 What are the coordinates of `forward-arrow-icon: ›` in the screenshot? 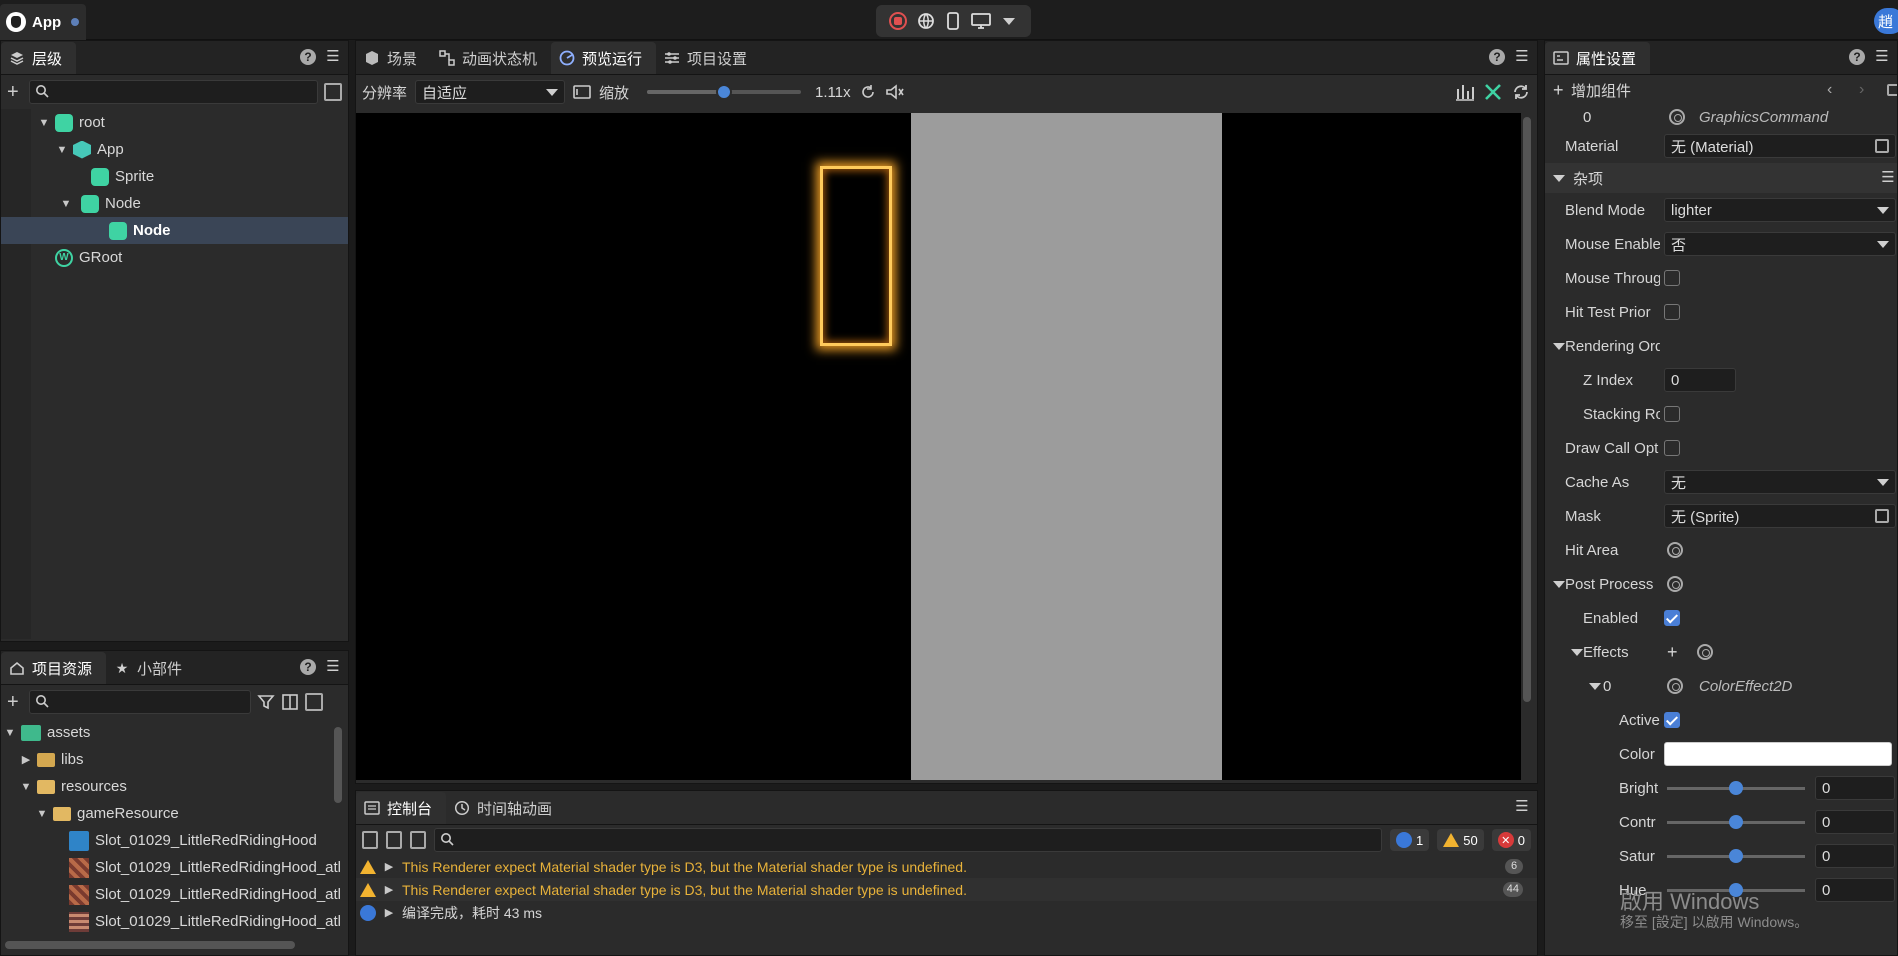 It's located at (1861, 90).